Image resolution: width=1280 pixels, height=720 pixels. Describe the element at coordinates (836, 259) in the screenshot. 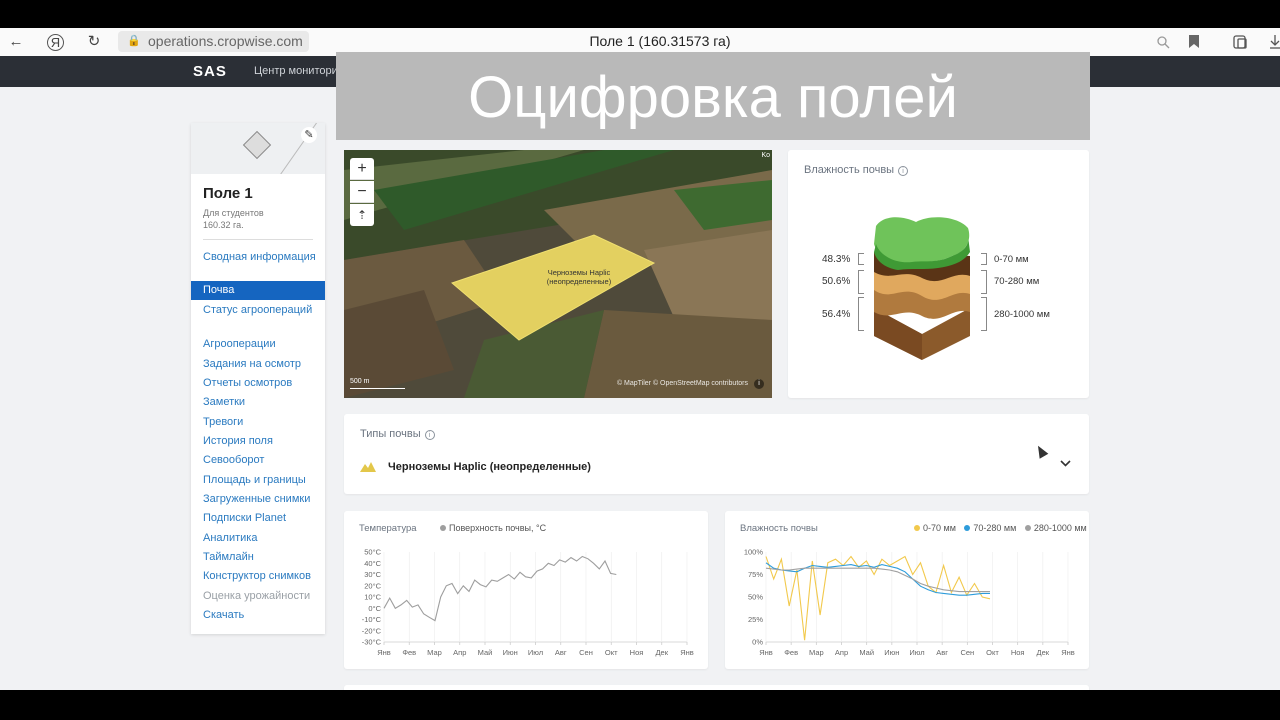

I see `moisture-layer-1-percent: 48.3%` at that location.